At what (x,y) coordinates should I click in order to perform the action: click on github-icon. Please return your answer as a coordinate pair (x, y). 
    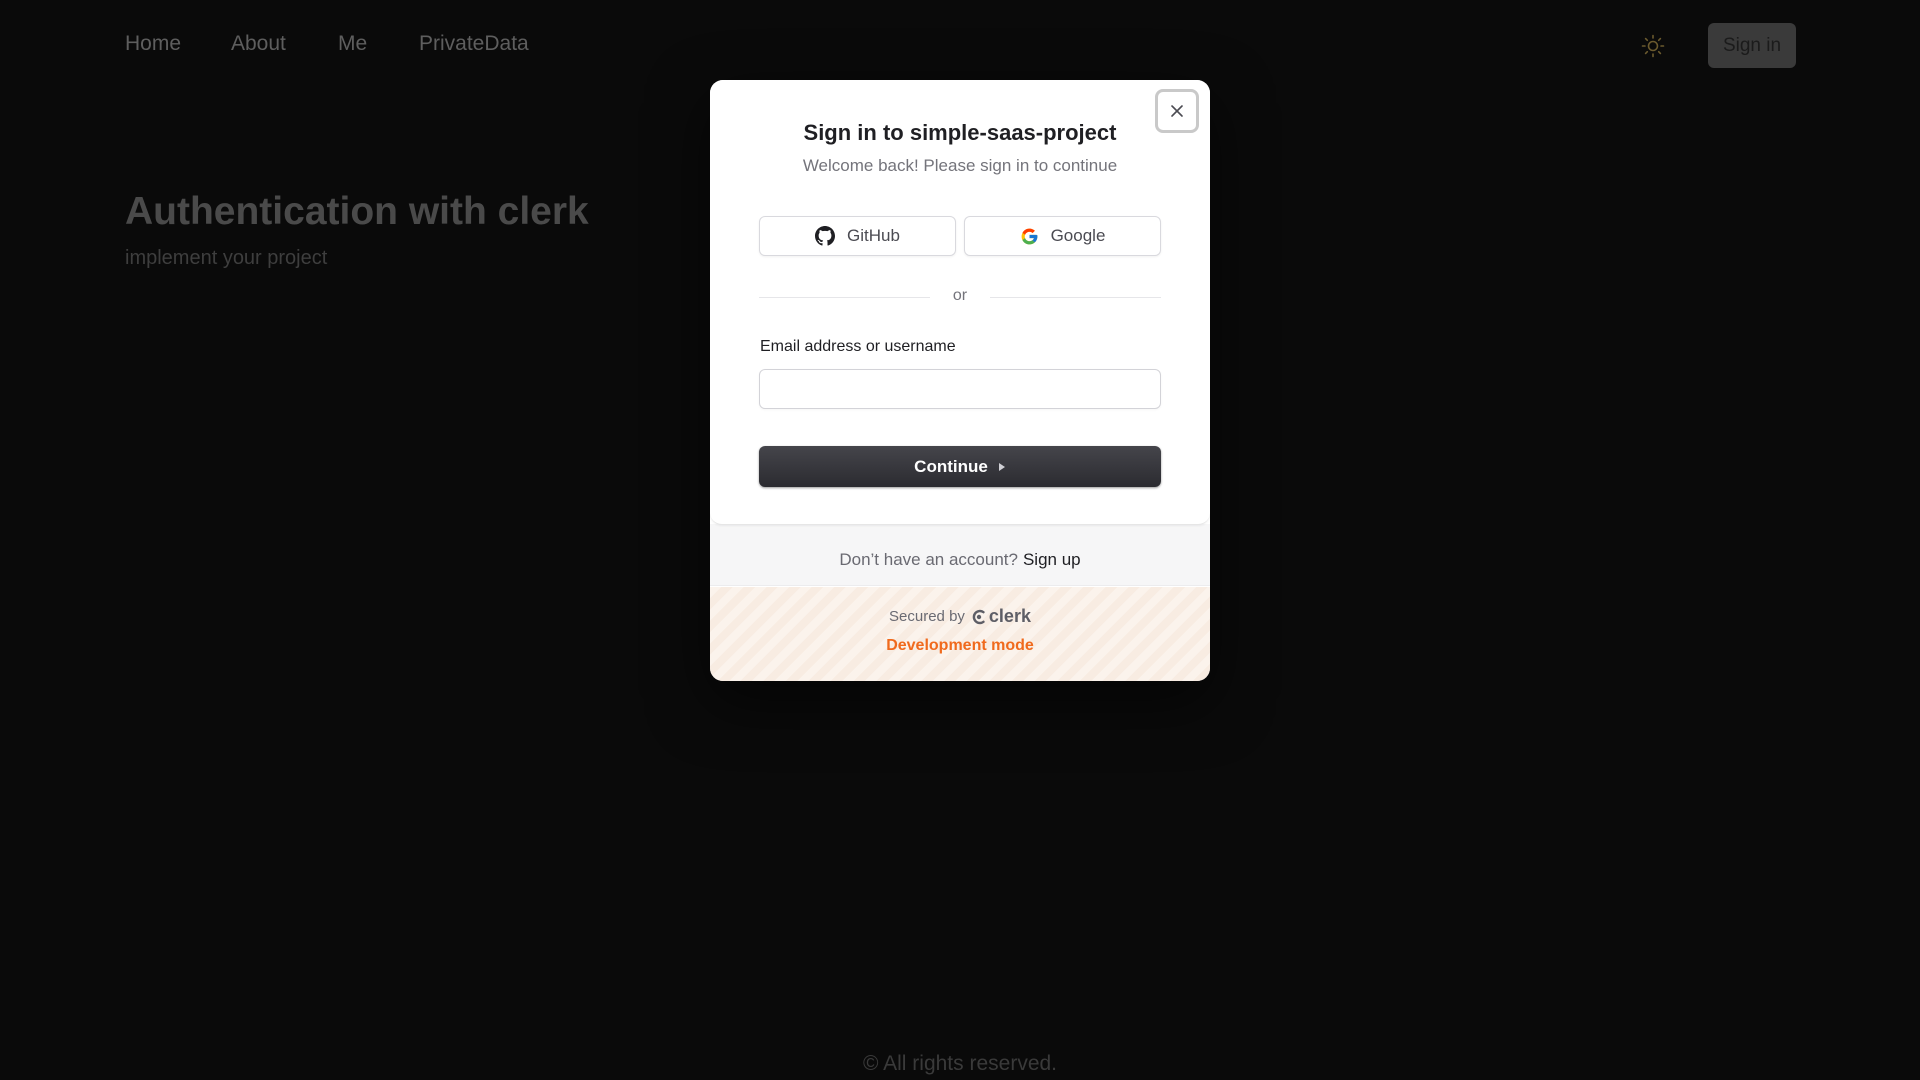
    Looking at the image, I should click on (825, 236).